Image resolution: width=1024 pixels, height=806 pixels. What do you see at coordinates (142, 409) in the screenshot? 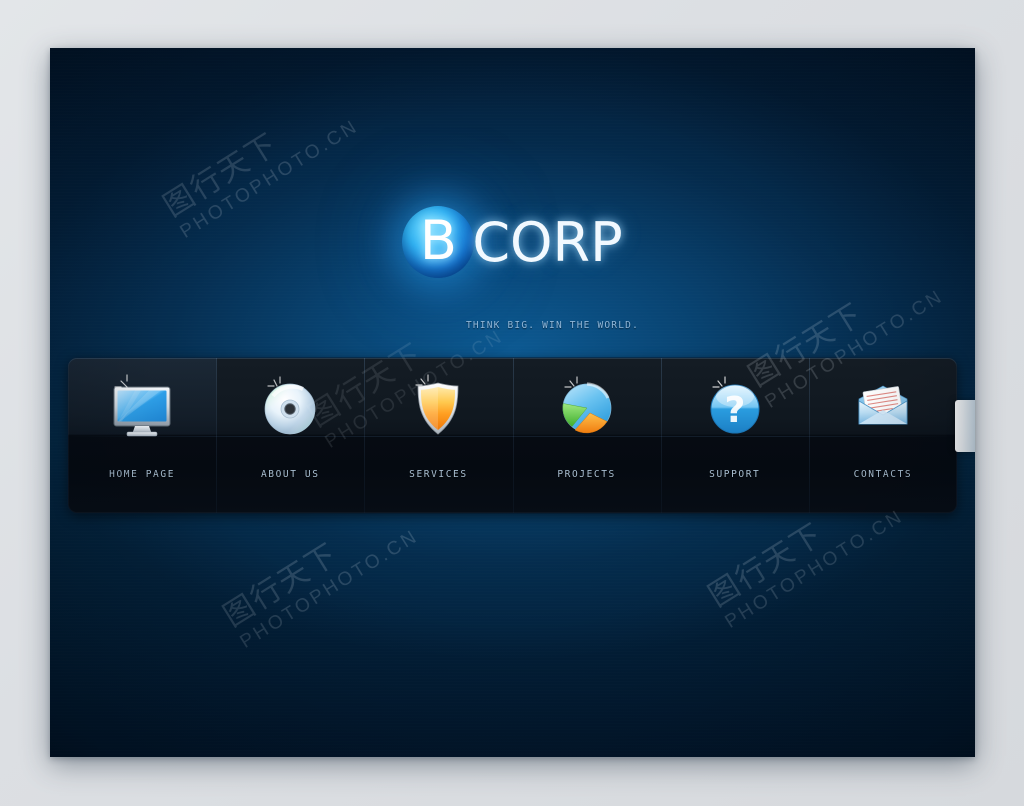
I see `monitor-icon` at bounding box center [142, 409].